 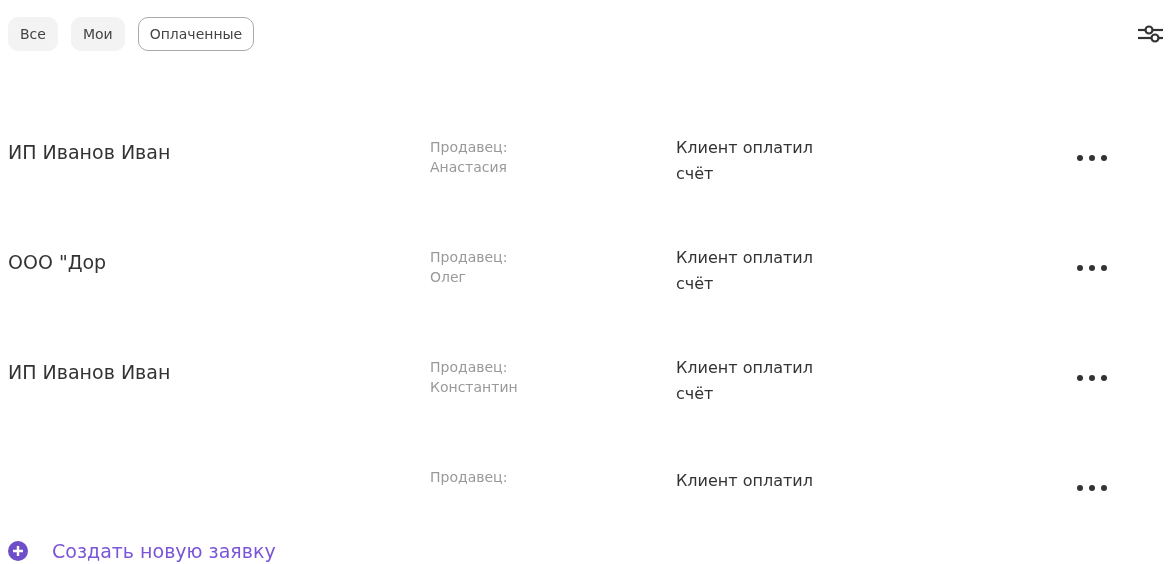 I want to click on plus-icon, so click(x=18, y=551).